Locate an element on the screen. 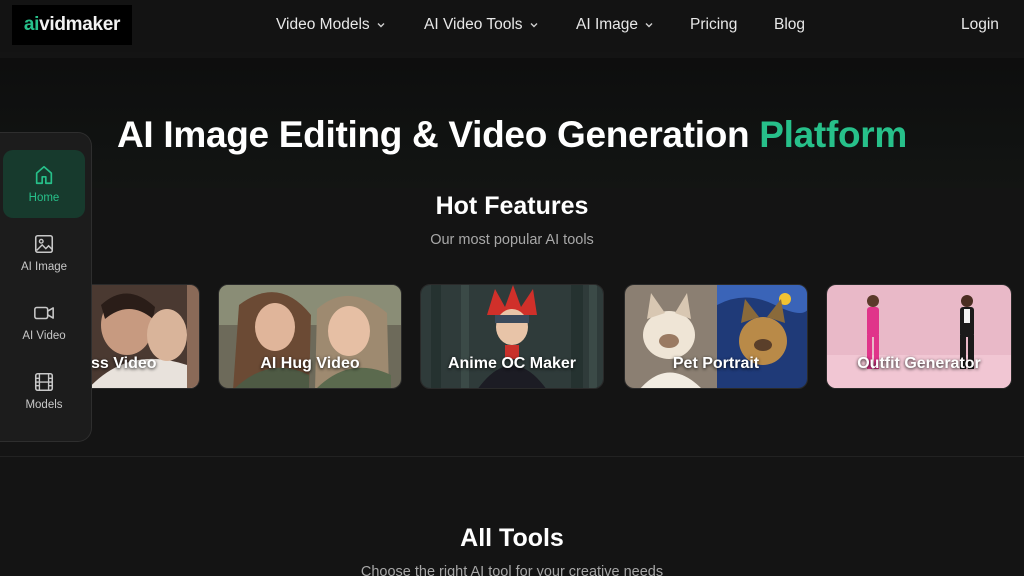 This screenshot has width=1024, height=576. sidebar-item-label: Models is located at coordinates (44, 405).